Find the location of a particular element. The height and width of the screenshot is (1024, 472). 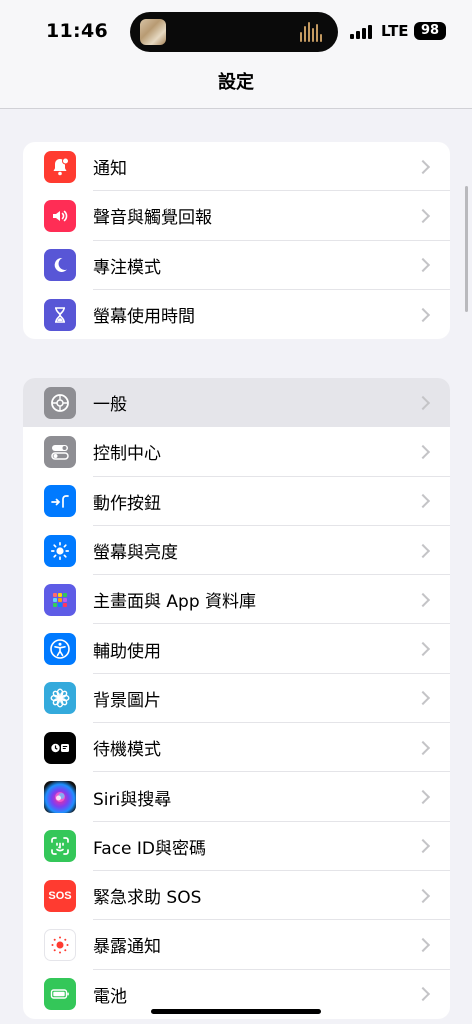

settings-row-label: 待機模式 is located at coordinates (127, 750).